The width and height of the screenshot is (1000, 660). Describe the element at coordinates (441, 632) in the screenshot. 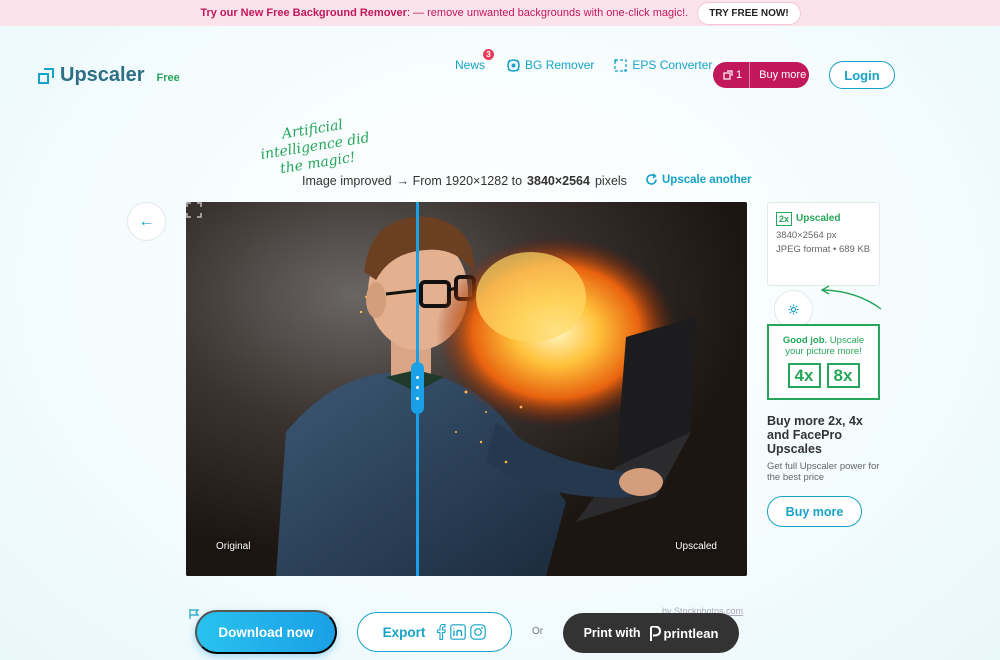

I see `facebook-icon` at that location.